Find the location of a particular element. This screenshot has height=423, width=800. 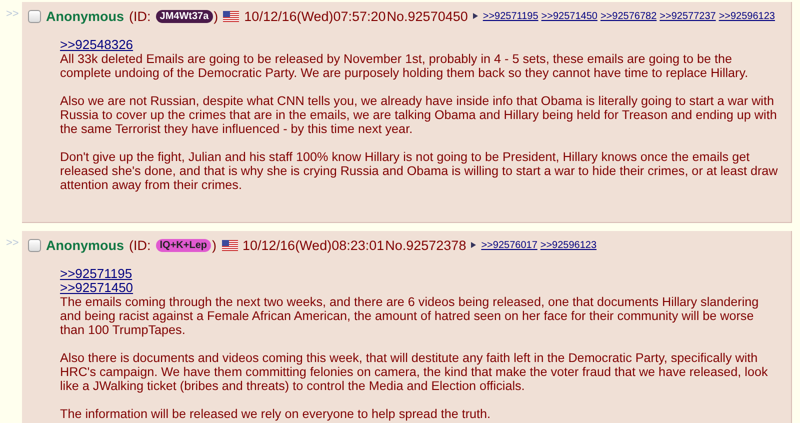

post-paragraph: Don't give up the fight, Julian and his staff 100% know Hillary is not going to be President, Hillary knows once the emails get released she's done, and that is why she is crying Russia and Obama is willing to start a war to hide their crimes, or at least draw attention away from their crimes. is located at coordinates (419, 171).